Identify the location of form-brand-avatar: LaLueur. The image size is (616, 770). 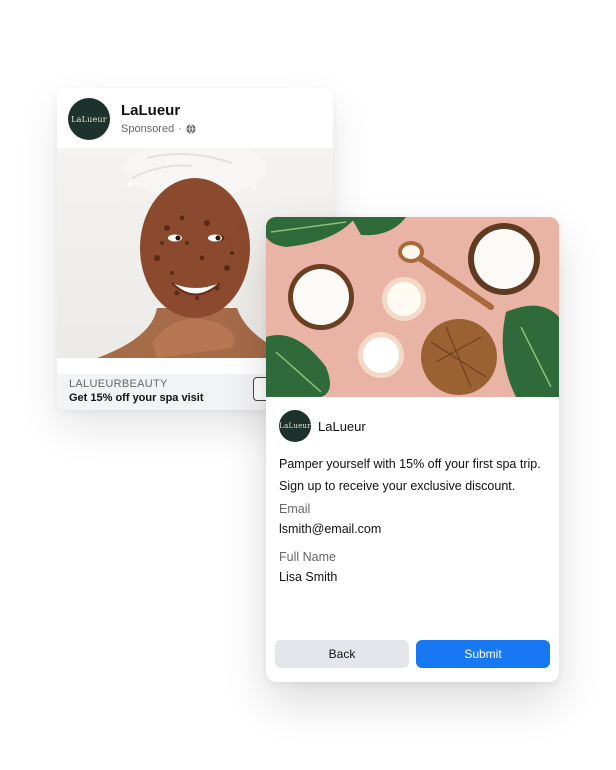
(295, 426).